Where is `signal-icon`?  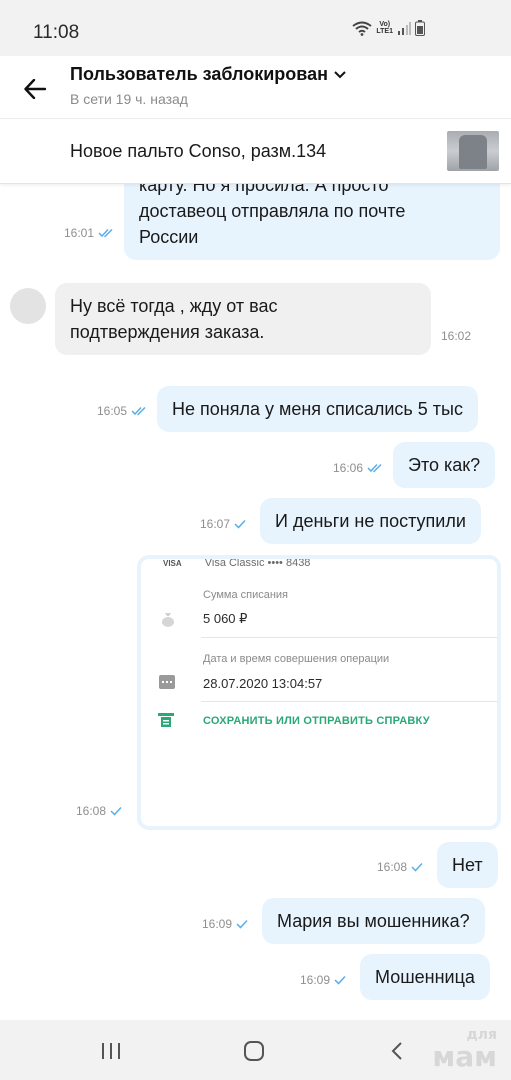 signal-icon is located at coordinates (404, 28).